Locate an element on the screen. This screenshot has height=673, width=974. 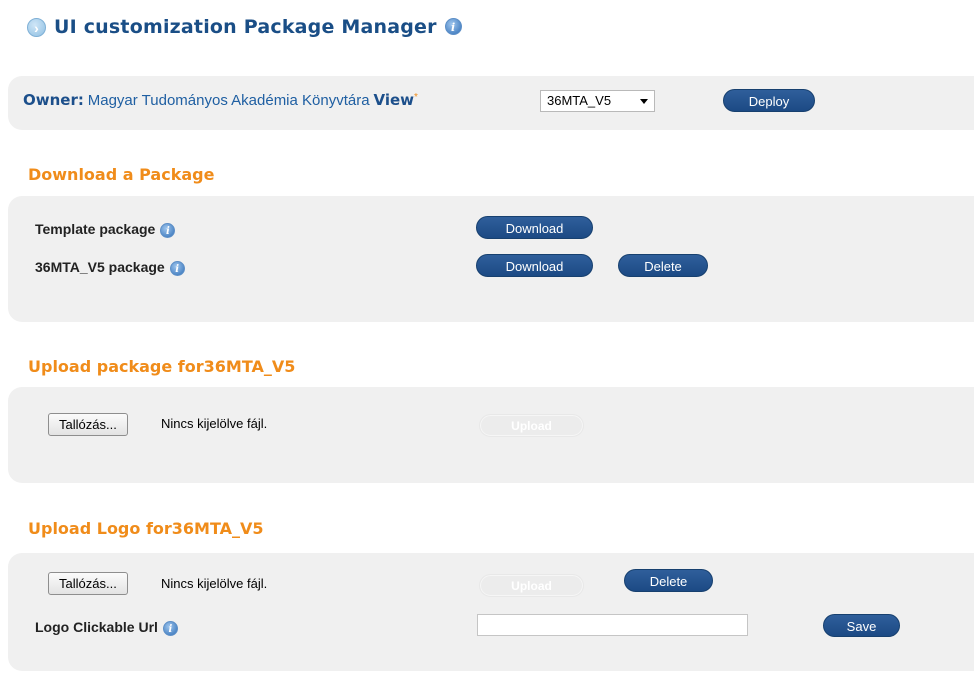
view-select: 36MTA_V5 is located at coordinates (597, 101).